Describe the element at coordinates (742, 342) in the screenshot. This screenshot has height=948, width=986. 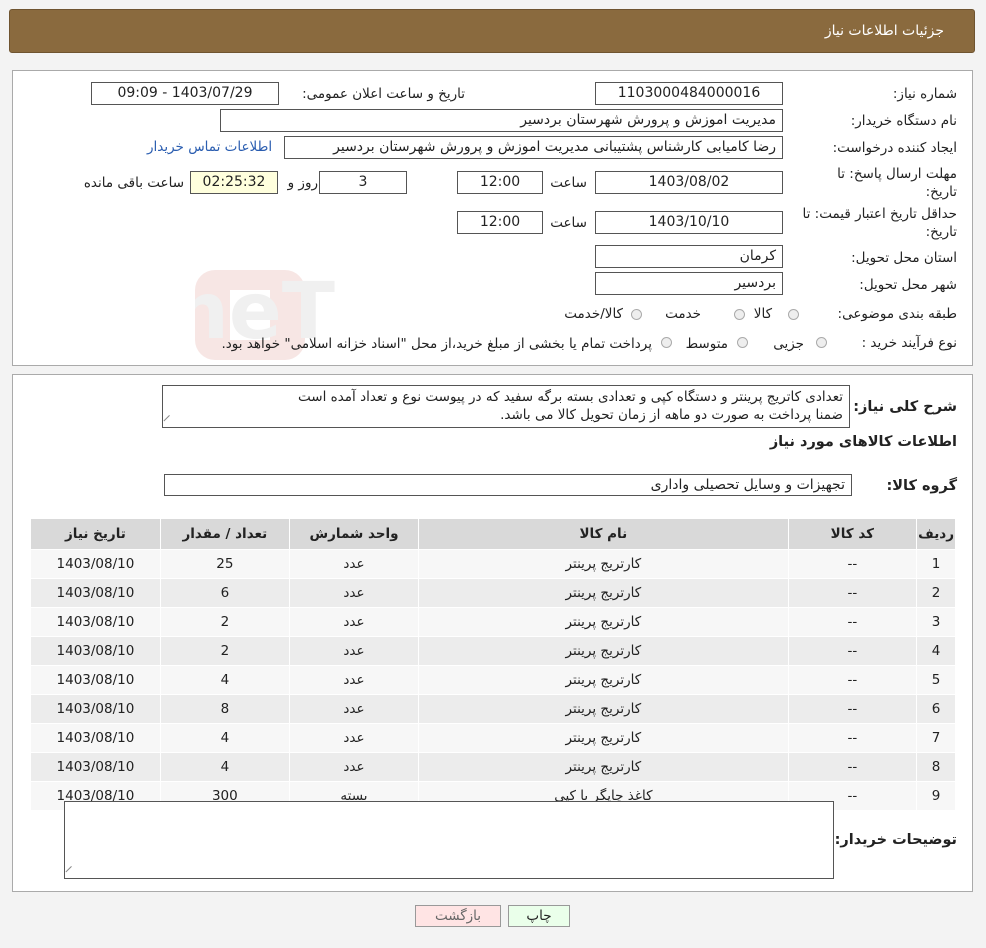
I see `process-radio-medium` at that location.